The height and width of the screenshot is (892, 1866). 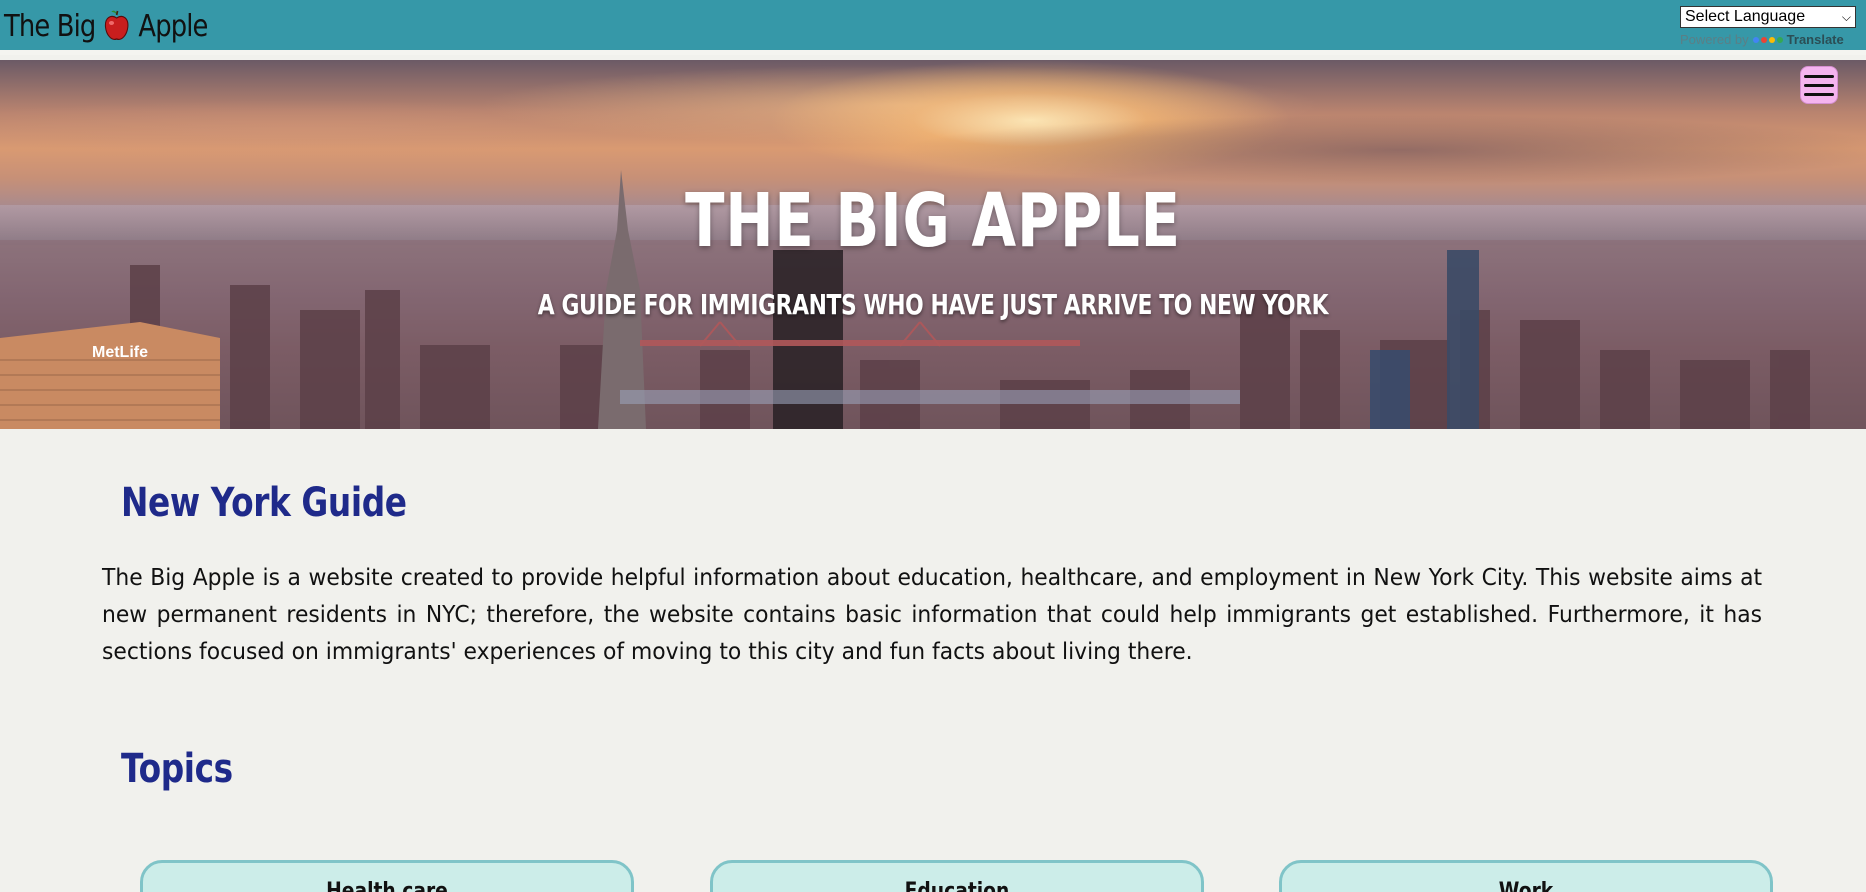 I want to click on topic-card-title: Health care, so click(x=387, y=885).